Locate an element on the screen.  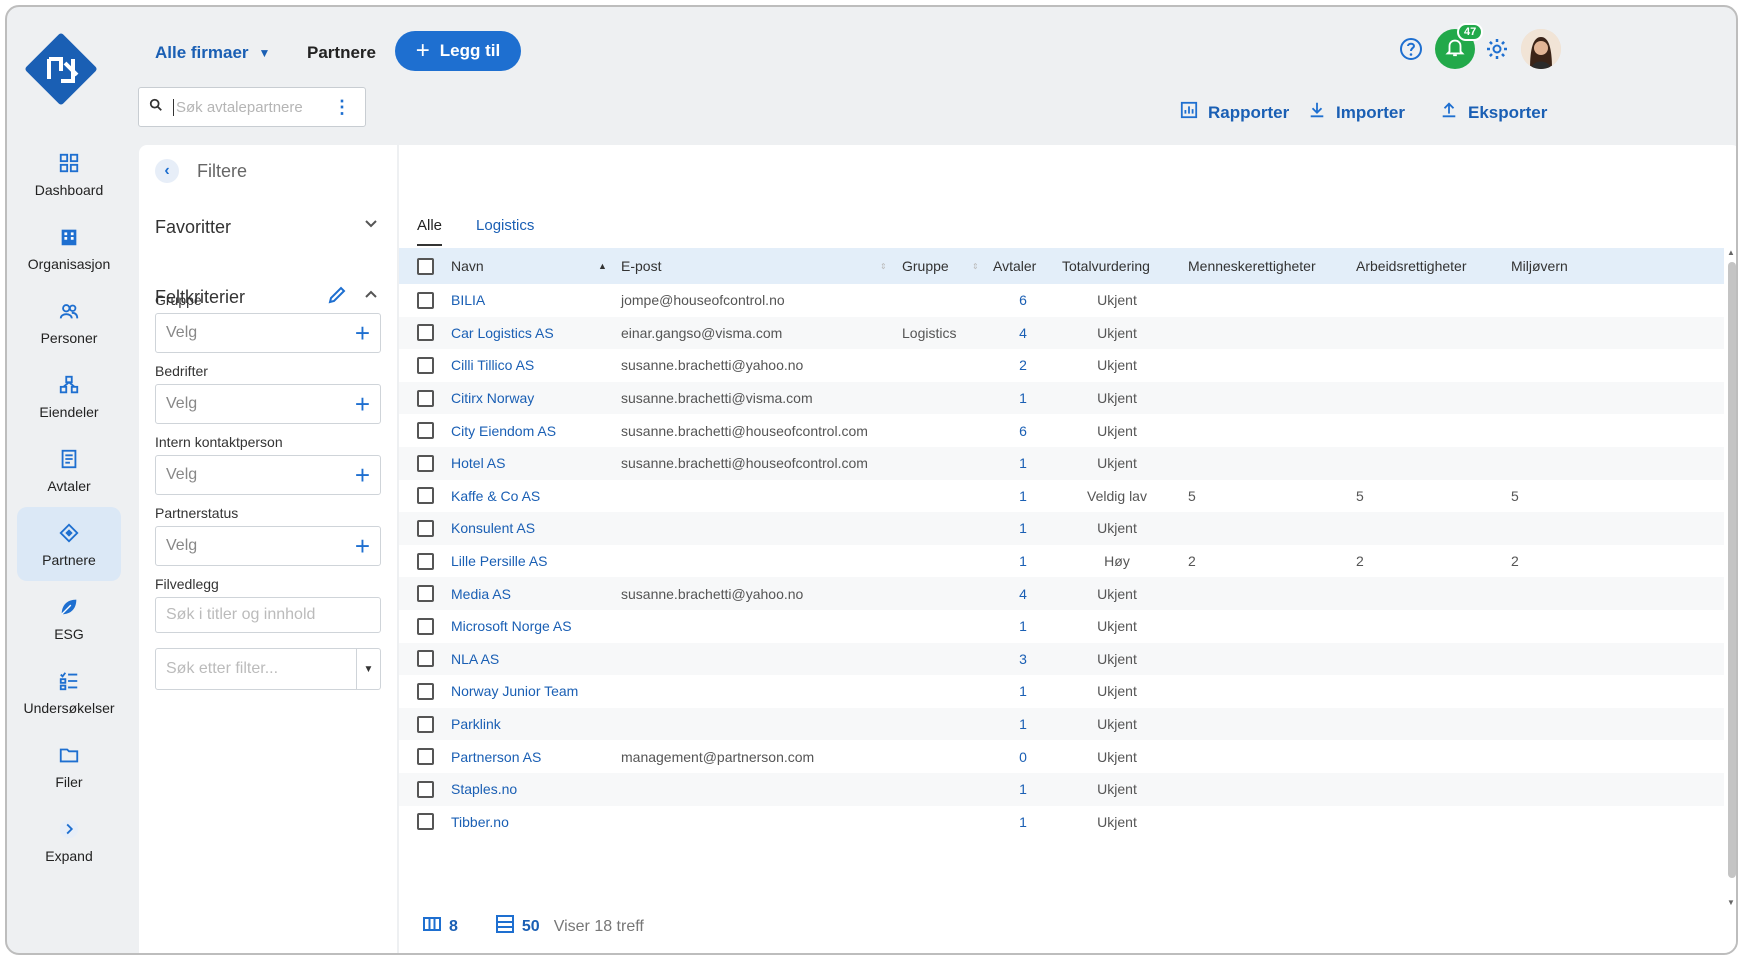
nav-item-undersokelser: Undersøkelser is located at coordinates (69, 692).